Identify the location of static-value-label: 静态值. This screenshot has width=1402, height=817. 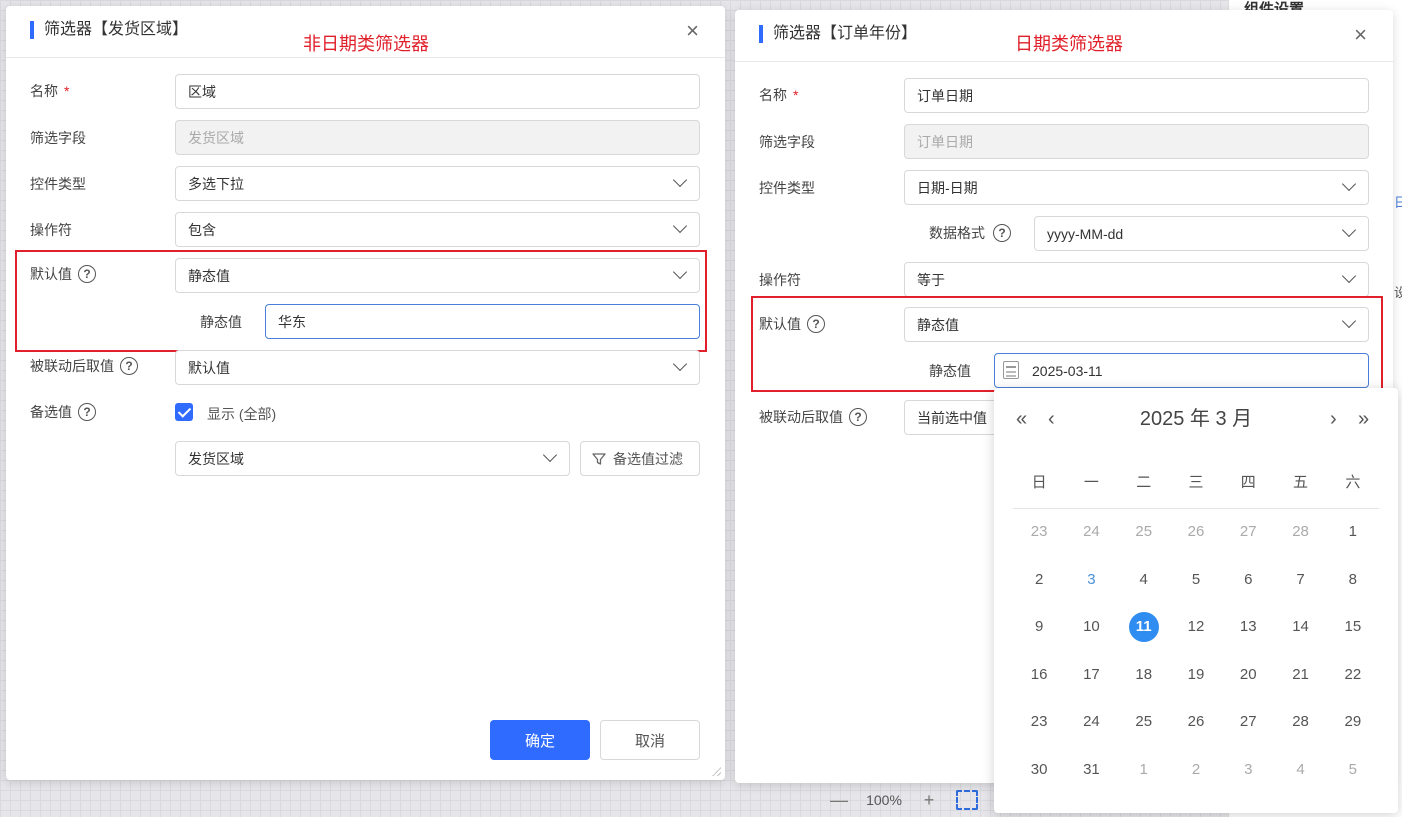
(950, 371).